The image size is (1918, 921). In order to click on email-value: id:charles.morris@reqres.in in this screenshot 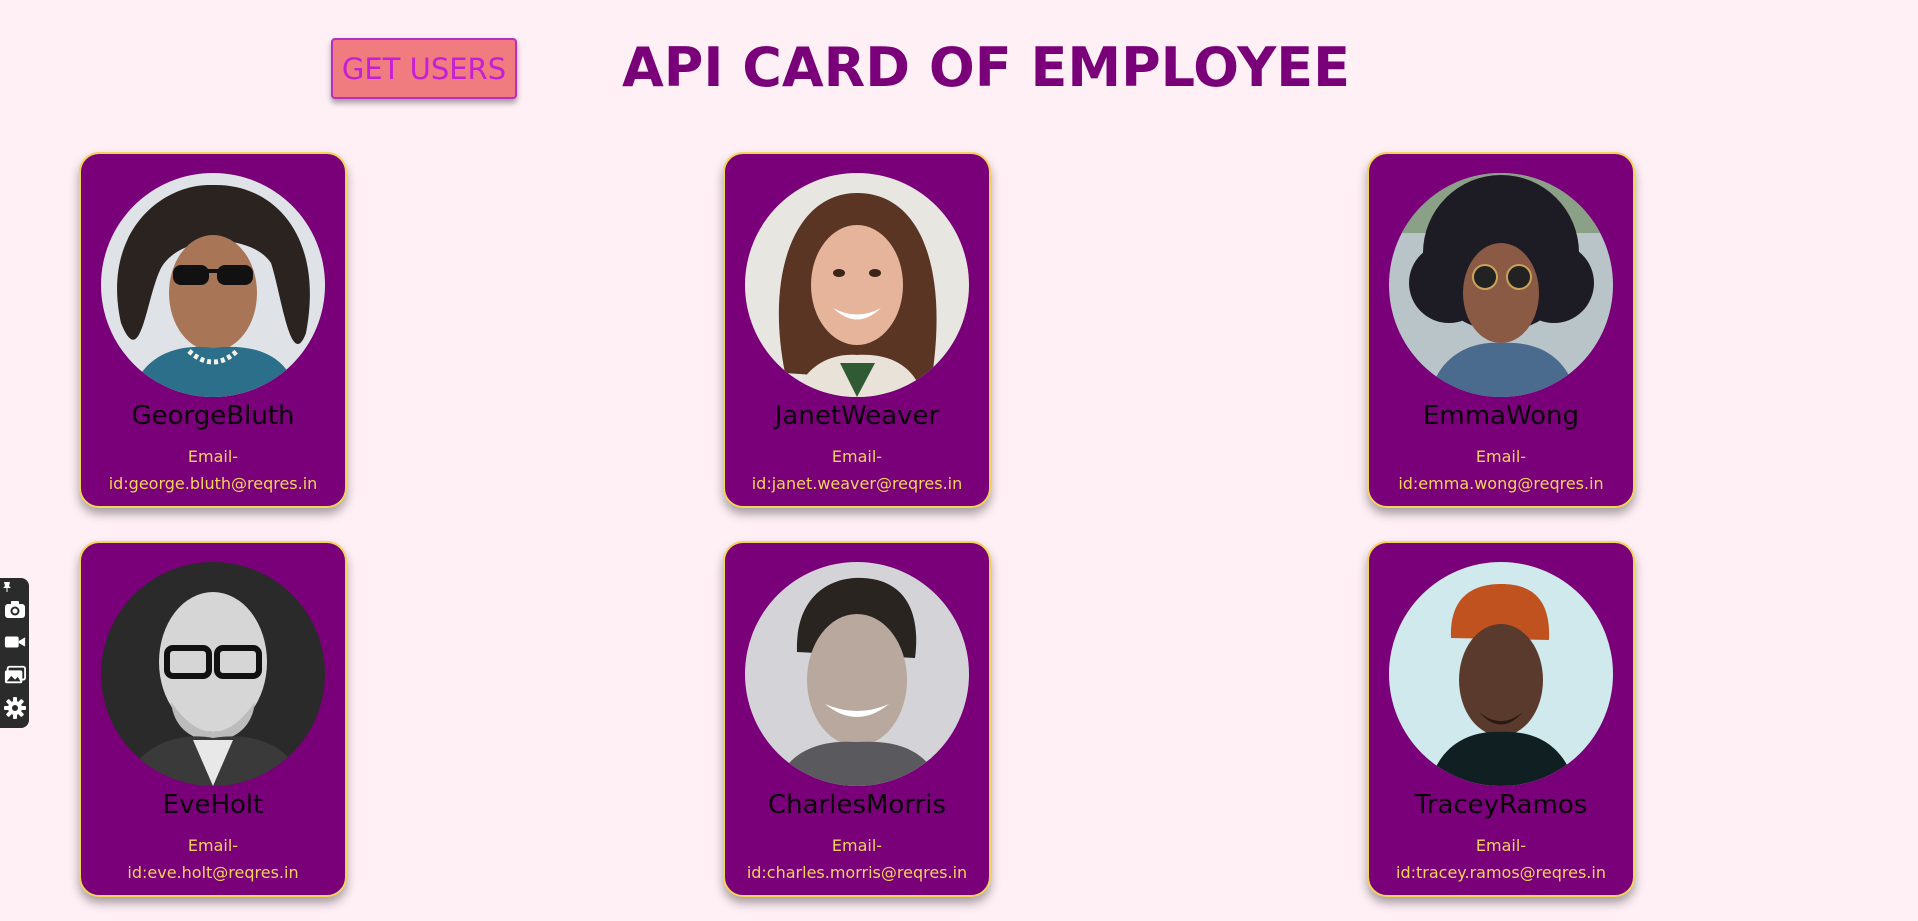, I will do `click(857, 872)`.